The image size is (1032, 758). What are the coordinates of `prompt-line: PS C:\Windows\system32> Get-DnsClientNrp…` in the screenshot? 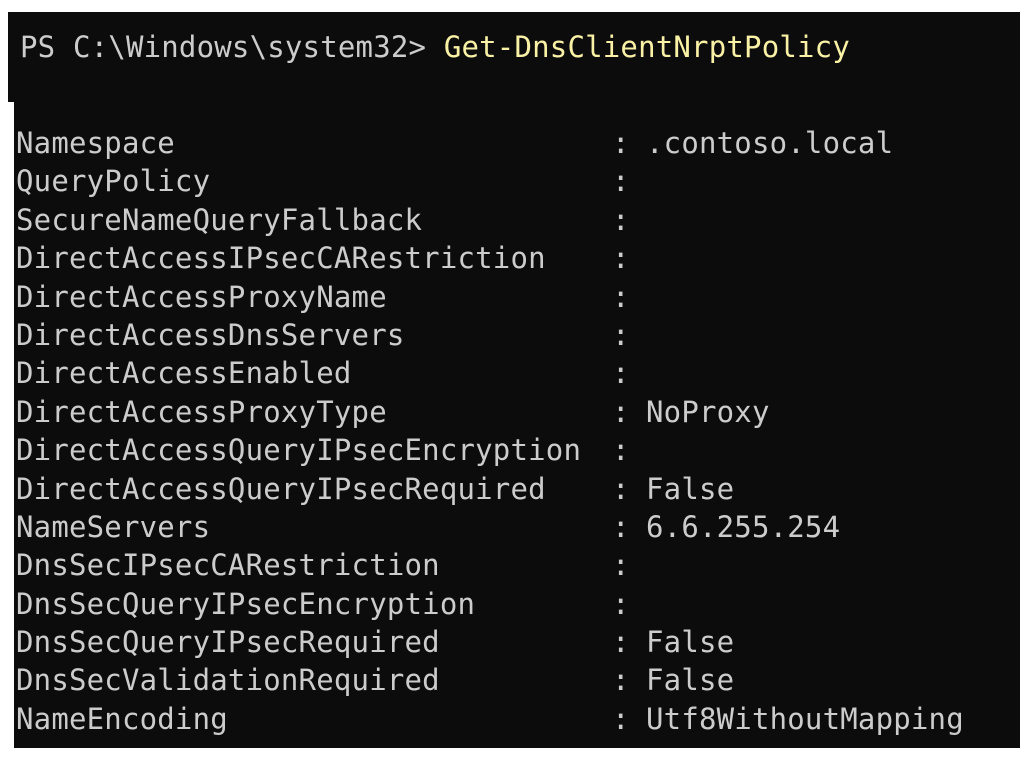 It's located at (435, 47).